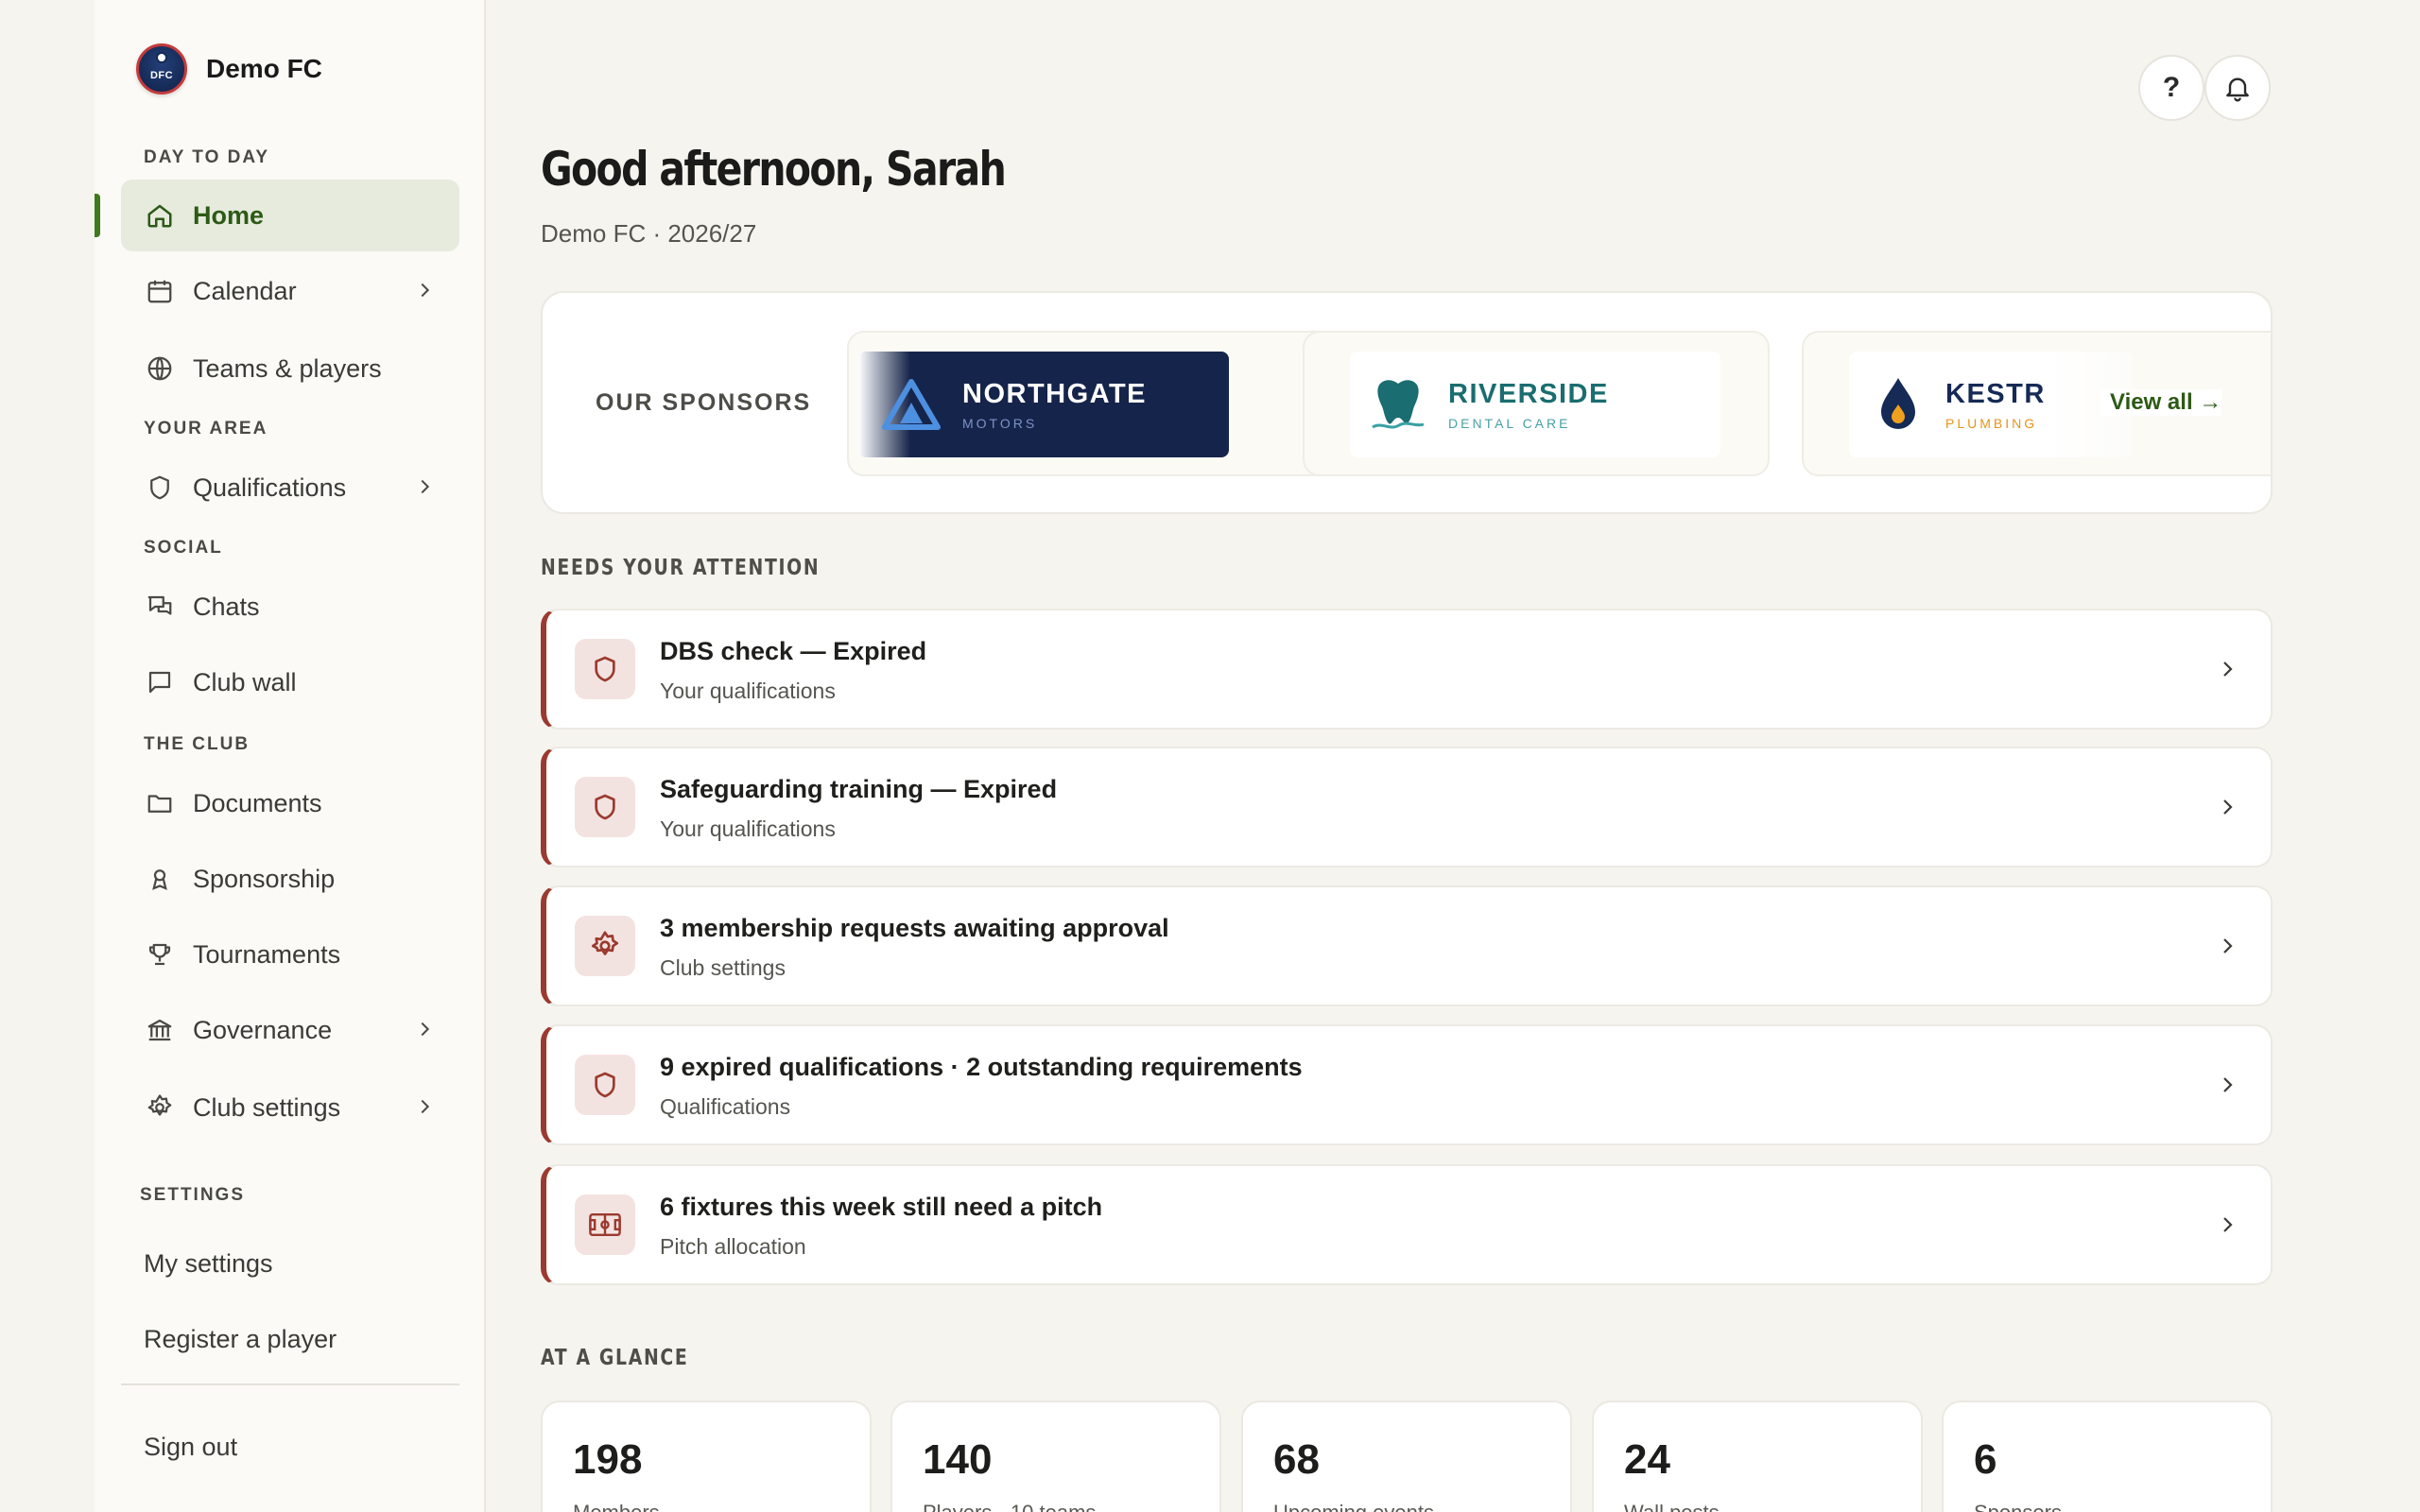 The image size is (2420, 1512). I want to click on attention-title: DBS check — Expired, so click(793, 651).